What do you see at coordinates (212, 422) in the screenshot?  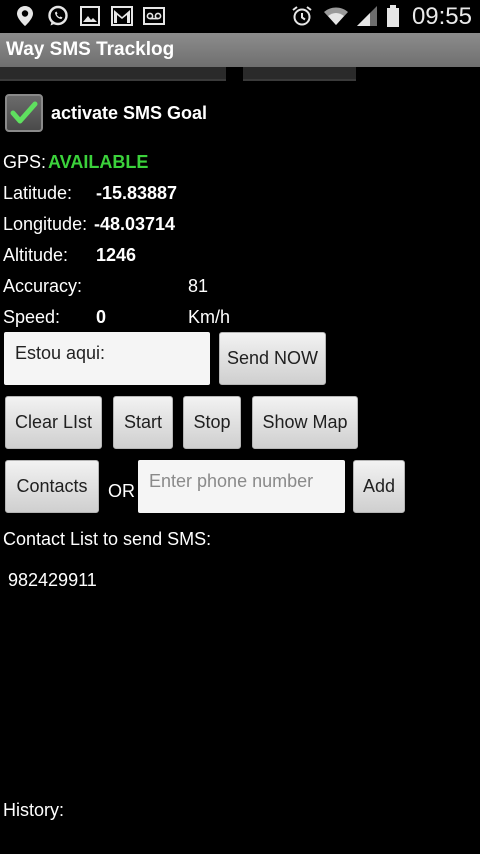 I see `stop-button: Stop` at bounding box center [212, 422].